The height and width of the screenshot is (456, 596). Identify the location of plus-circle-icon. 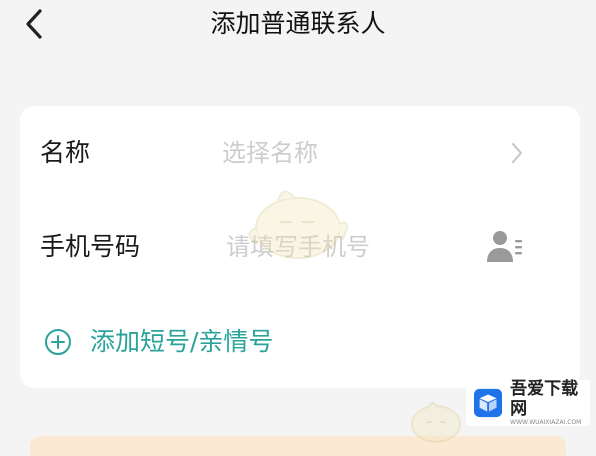
(58, 342).